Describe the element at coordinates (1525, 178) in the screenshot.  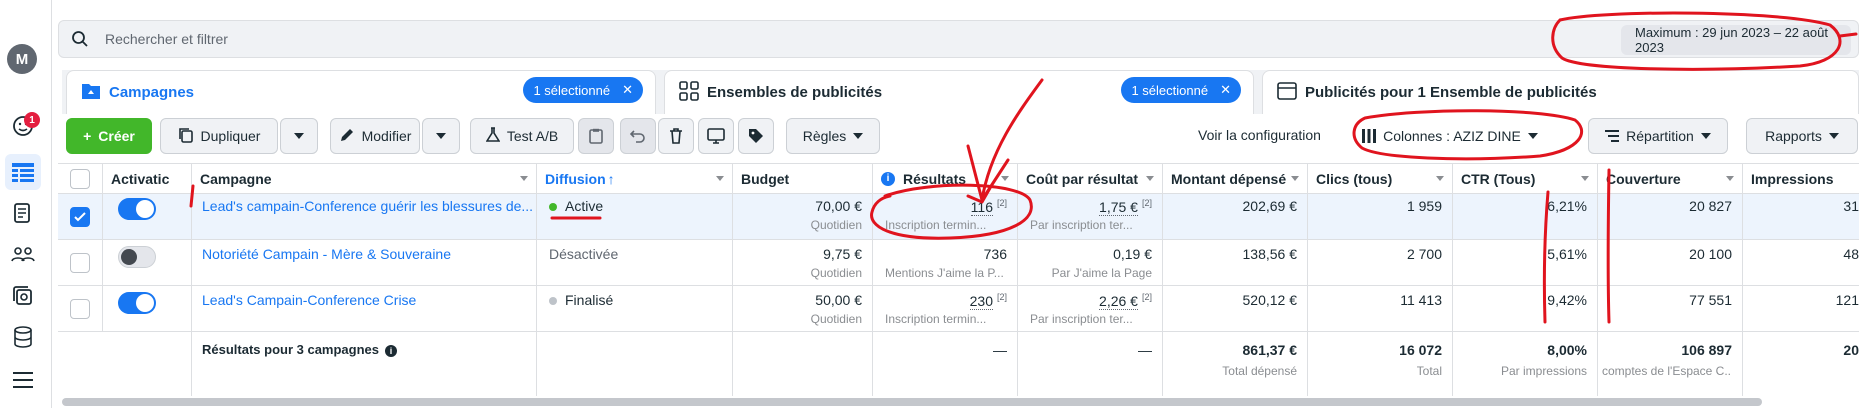
I see `header-ctr: CTR (Tous)` at that location.